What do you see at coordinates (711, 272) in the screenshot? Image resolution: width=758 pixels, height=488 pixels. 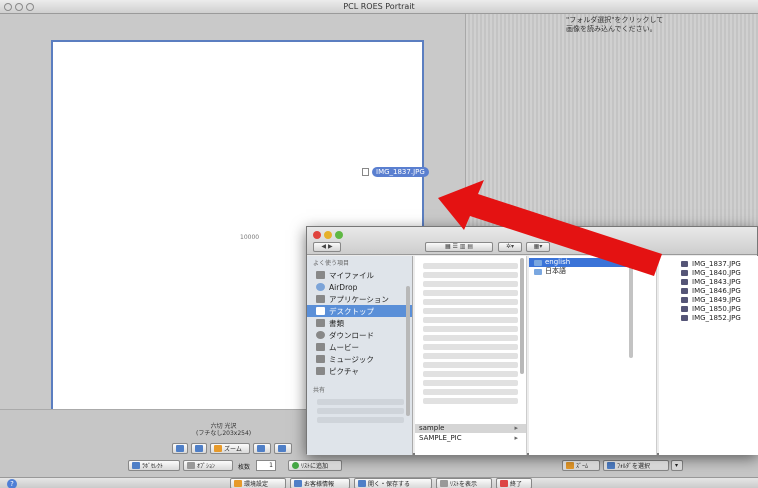 I see `file-item: IMG_1840.JPG` at bounding box center [711, 272].